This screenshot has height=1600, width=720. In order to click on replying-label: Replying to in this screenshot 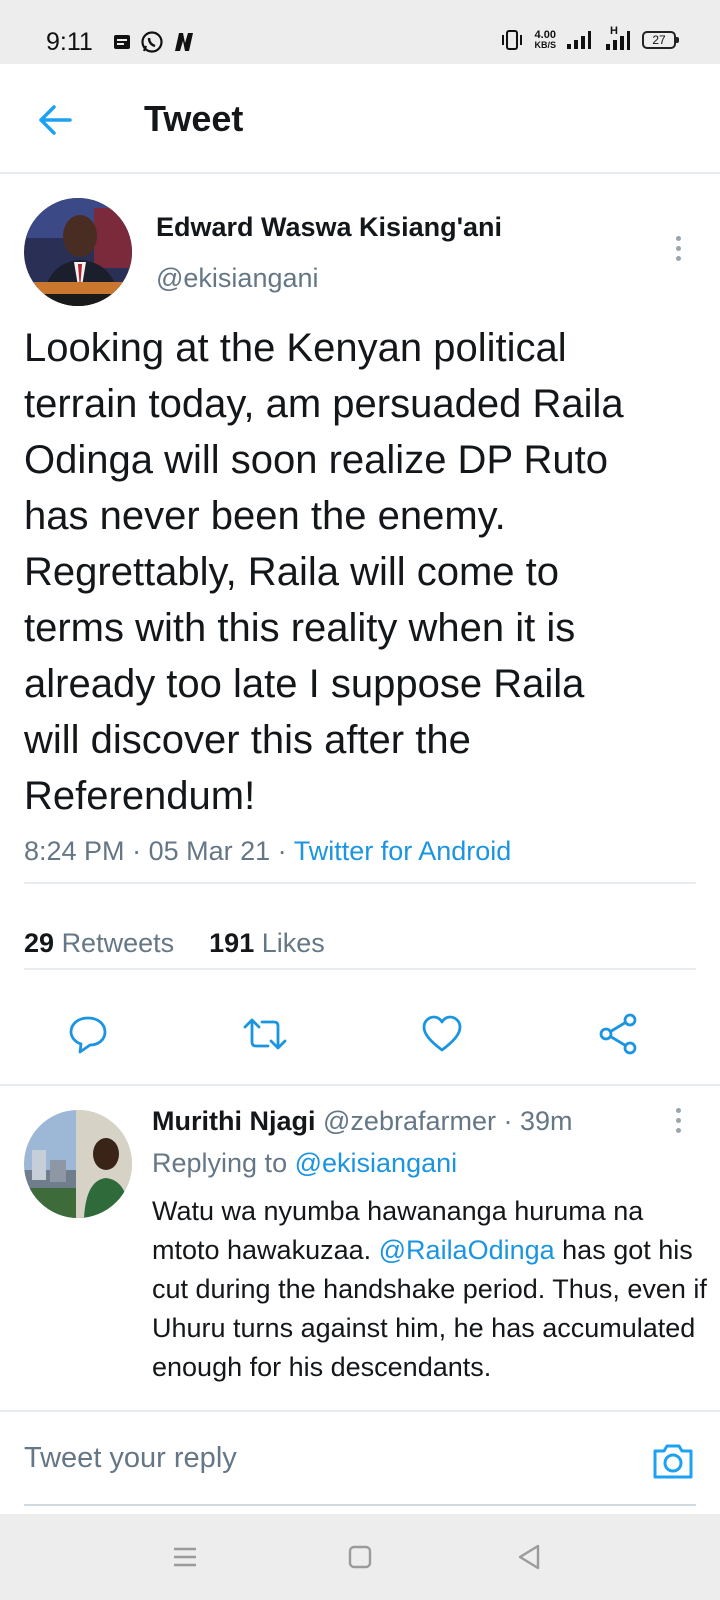, I will do `click(220, 1163)`.